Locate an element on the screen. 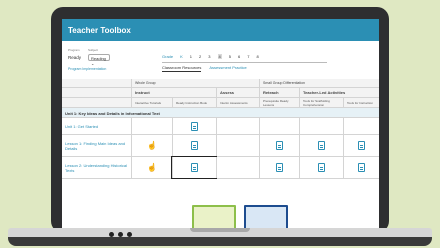 This screenshot has width=440, height=248. resource-tabs: Classroom Resources Assessment Practice is located at coordinates (204, 68).